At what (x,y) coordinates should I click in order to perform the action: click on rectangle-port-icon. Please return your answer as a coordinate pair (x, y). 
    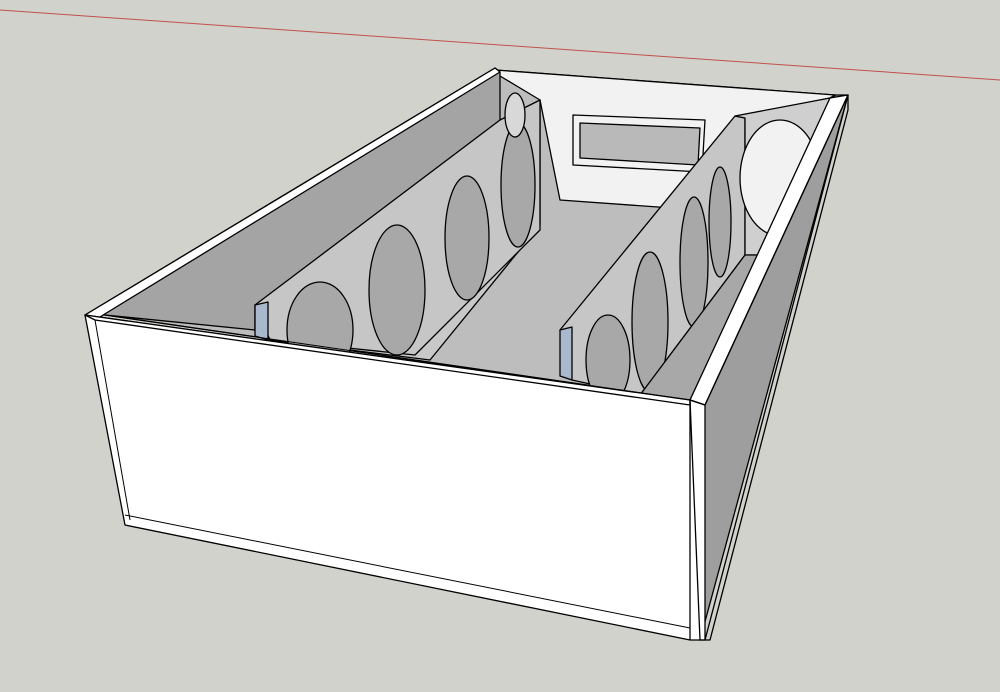
    Looking at the image, I should click on (639, 143).